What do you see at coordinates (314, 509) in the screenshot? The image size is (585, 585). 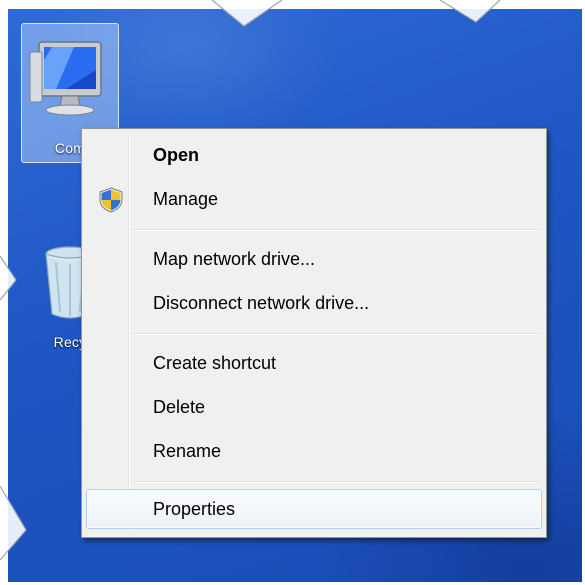 I see `menu-item-properties: Properties` at bounding box center [314, 509].